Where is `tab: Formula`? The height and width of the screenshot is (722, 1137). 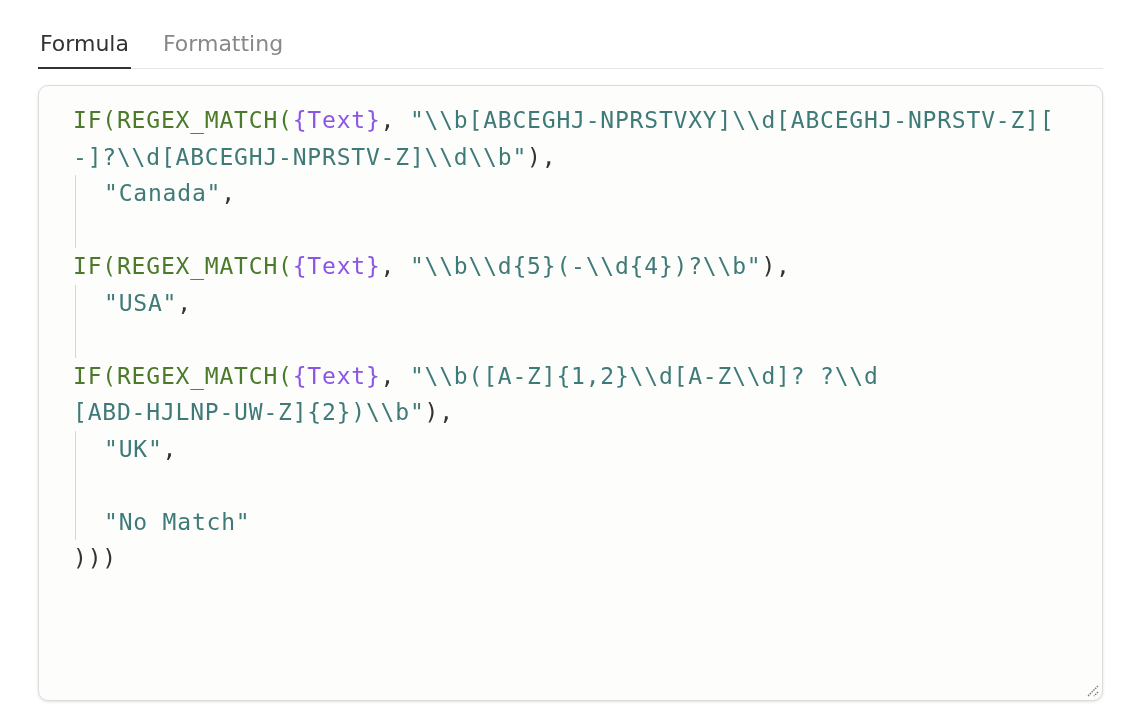 tab: Formula is located at coordinates (84, 45).